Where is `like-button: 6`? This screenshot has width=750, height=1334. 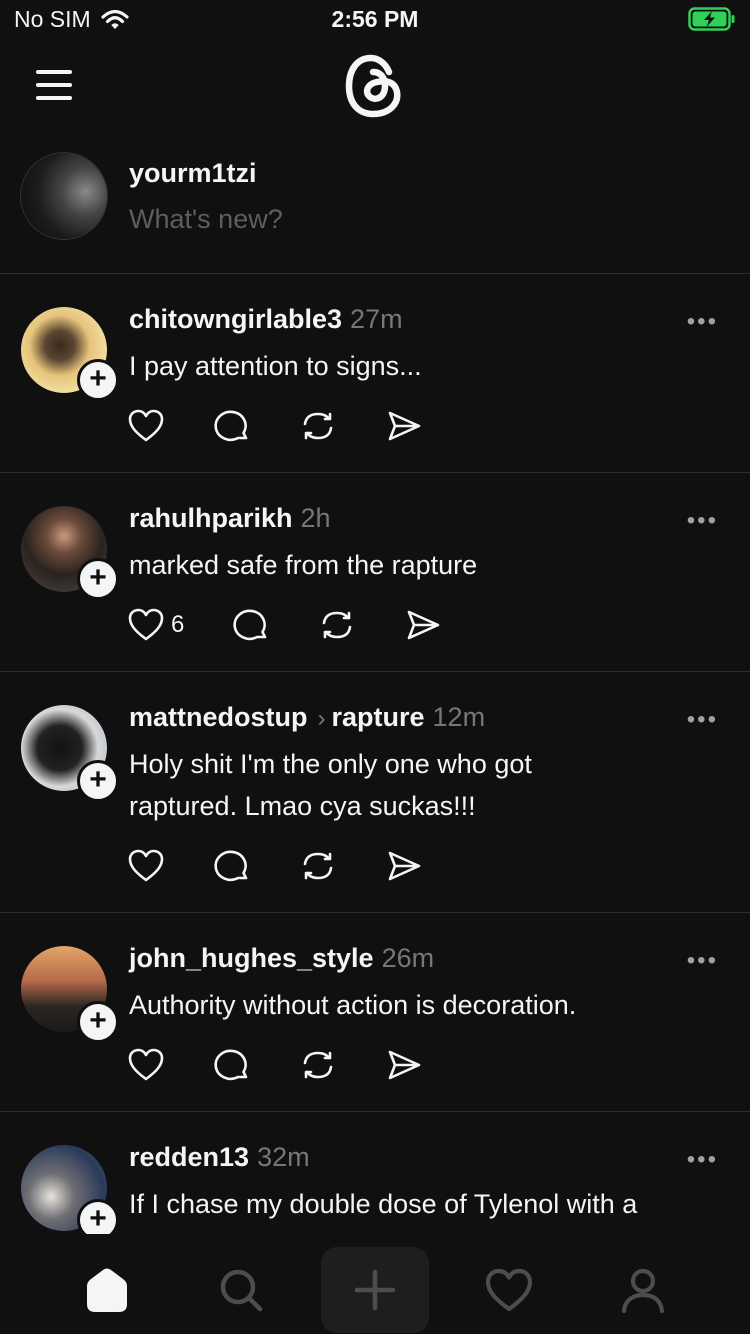
like-button: 6 is located at coordinates (155, 625).